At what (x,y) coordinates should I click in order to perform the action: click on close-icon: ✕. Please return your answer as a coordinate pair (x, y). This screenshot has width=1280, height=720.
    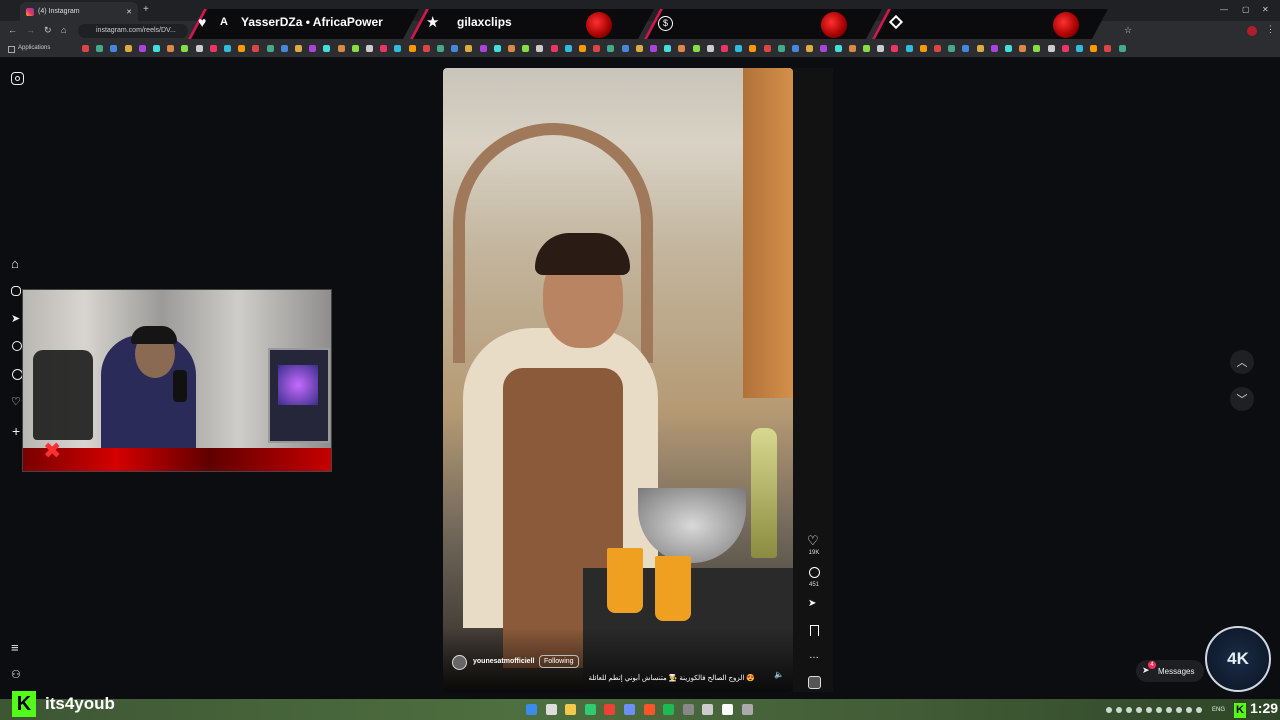
    Looking at the image, I should click on (1265, 9).